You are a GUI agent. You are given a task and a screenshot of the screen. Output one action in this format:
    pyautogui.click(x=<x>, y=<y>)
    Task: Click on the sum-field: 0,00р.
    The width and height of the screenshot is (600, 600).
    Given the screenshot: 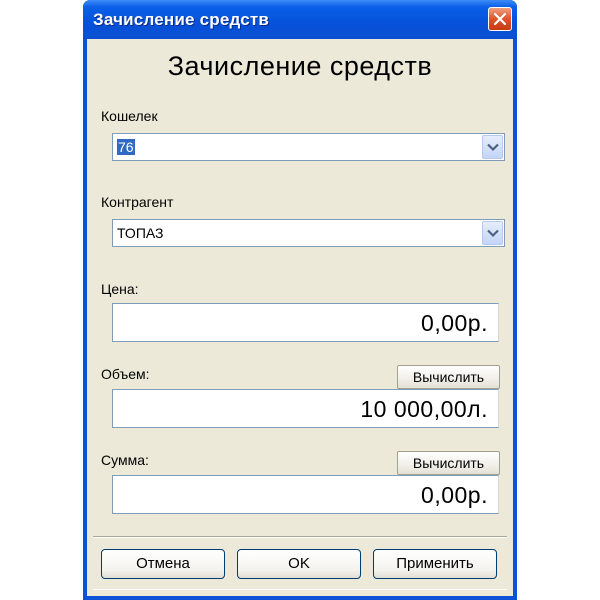 What is the action you would take?
    pyautogui.click(x=305, y=494)
    